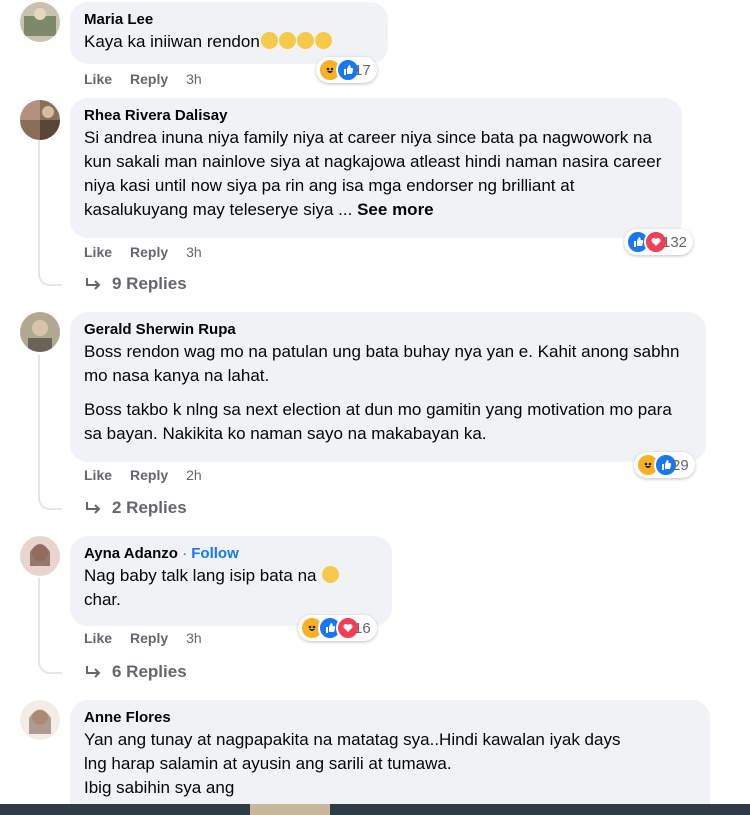 The height and width of the screenshot is (815, 750). I want to click on timestamp: 2h, so click(194, 475).